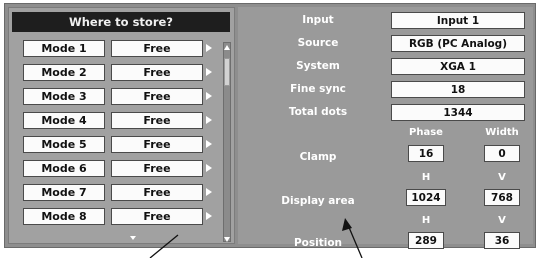 The width and height of the screenshot is (540, 258). What do you see at coordinates (347, 224) in the screenshot?
I see `callout-arrowhead-icon` at bounding box center [347, 224].